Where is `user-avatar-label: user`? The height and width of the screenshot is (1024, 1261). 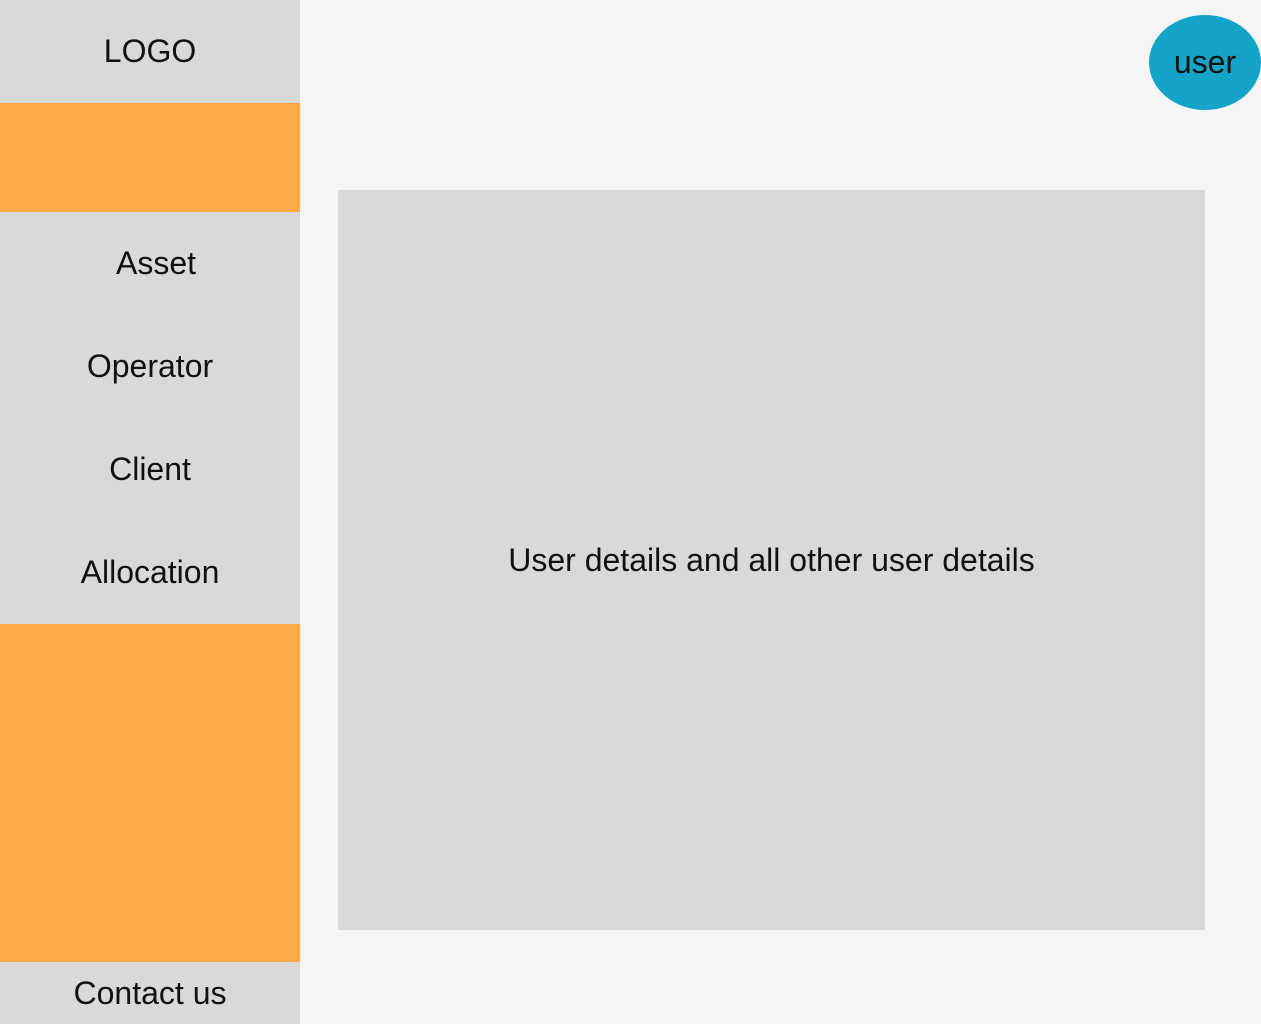 user-avatar-label: user is located at coordinates (1205, 62).